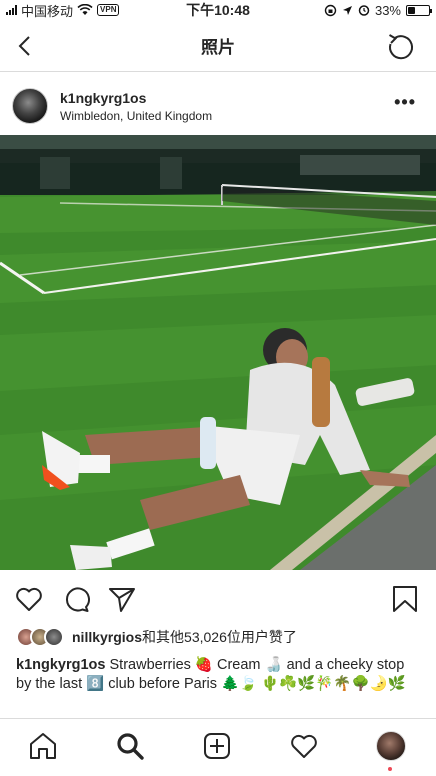 This screenshot has height=776, width=436. What do you see at coordinates (108, 10) in the screenshot?
I see `vpn-badge: VPN` at bounding box center [108, 10].